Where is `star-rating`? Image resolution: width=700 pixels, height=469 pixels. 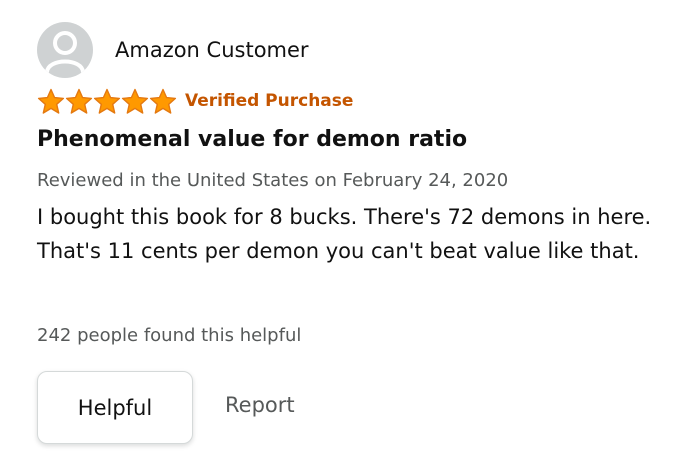
star-rating is located at coordinates (107, 101).